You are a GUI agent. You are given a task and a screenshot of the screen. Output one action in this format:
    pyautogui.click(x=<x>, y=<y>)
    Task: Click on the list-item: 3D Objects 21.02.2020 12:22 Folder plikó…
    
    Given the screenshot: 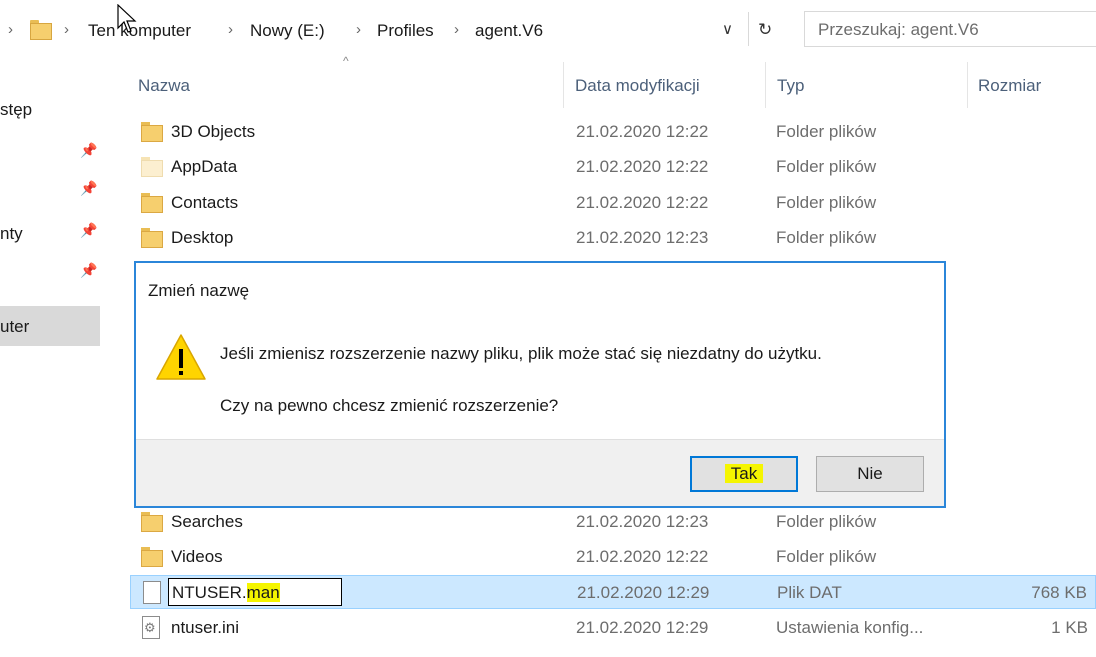 What is the action you would take?
    pyautogui.click(x=613, y=132)
    